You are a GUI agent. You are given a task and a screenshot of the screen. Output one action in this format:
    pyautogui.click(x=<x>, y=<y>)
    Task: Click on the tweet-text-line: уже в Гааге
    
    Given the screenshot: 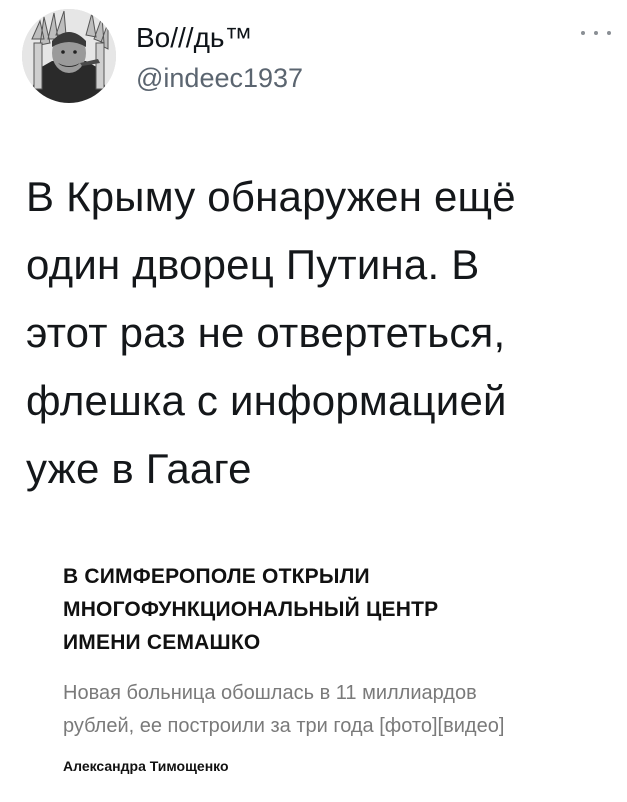 What is the action you would take?
    pyautogui.click(x=139, y=468)
    